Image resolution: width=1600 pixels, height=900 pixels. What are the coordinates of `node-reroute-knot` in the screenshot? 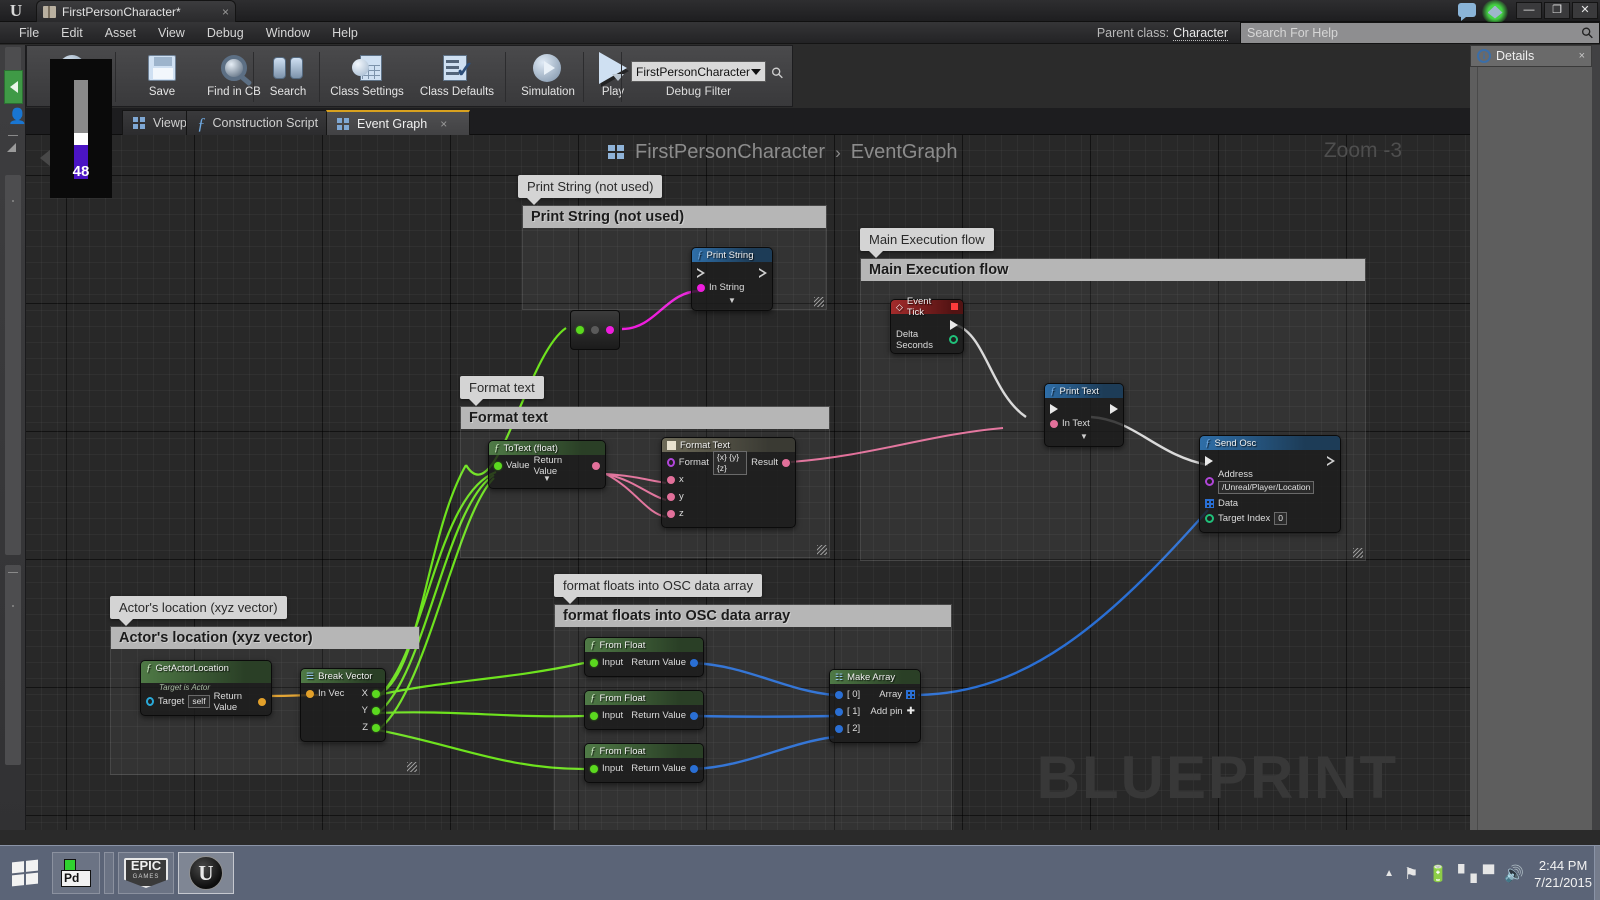 It's located at (595, 330).